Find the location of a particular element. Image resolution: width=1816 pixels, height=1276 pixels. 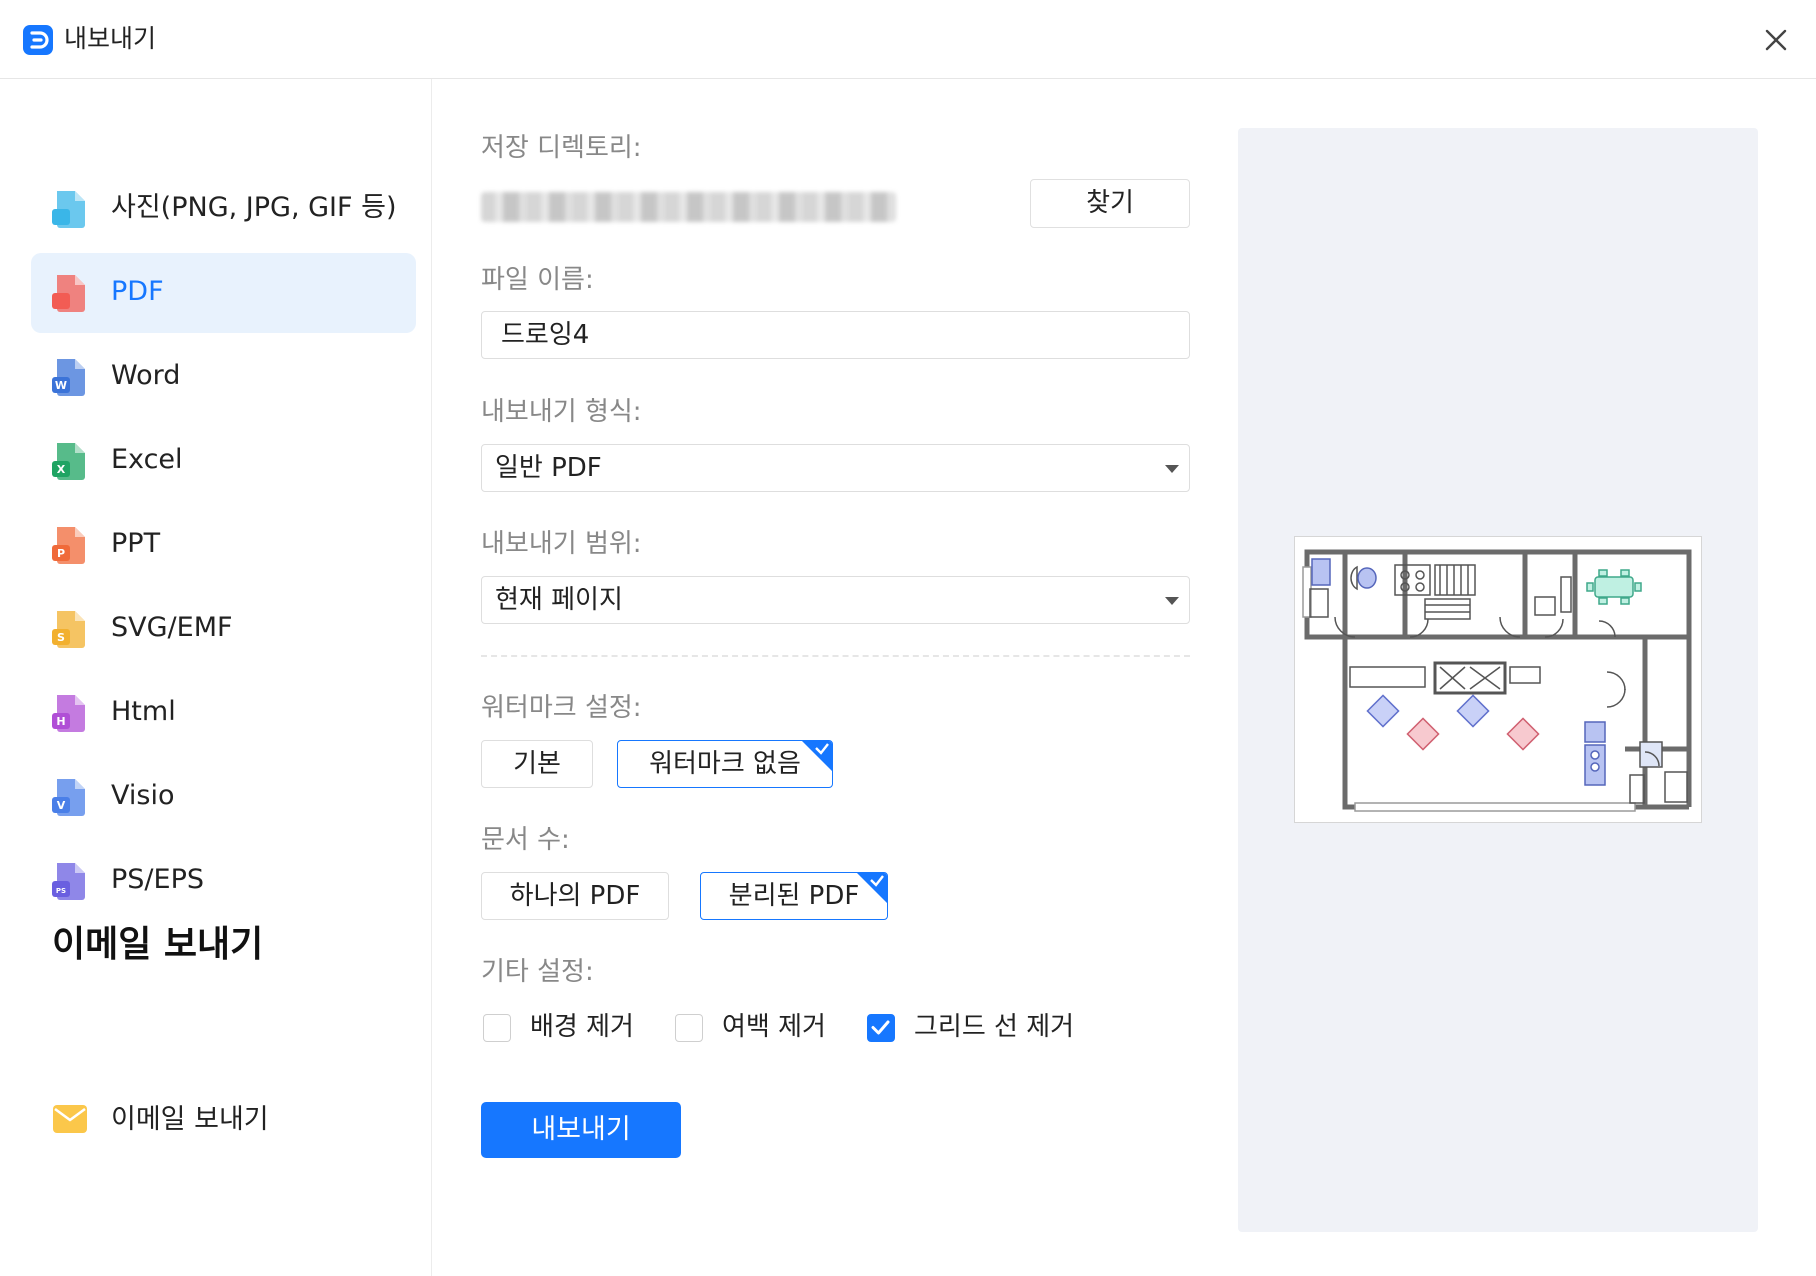

sidebar-item-label: Word is located at coordinates (146, 375).